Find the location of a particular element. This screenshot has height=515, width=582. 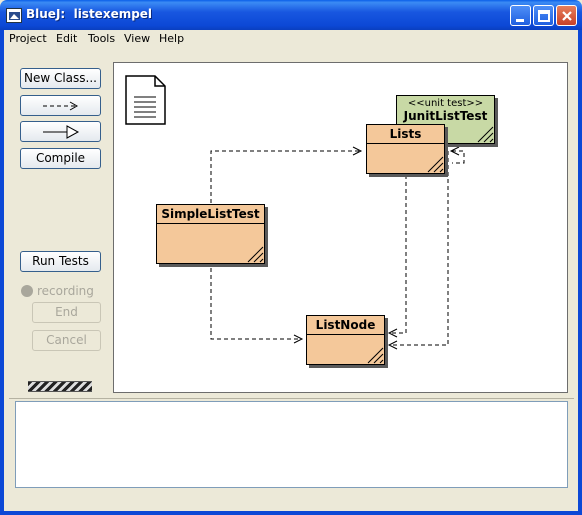

maximize-icon is located at coordinates (544, 16).